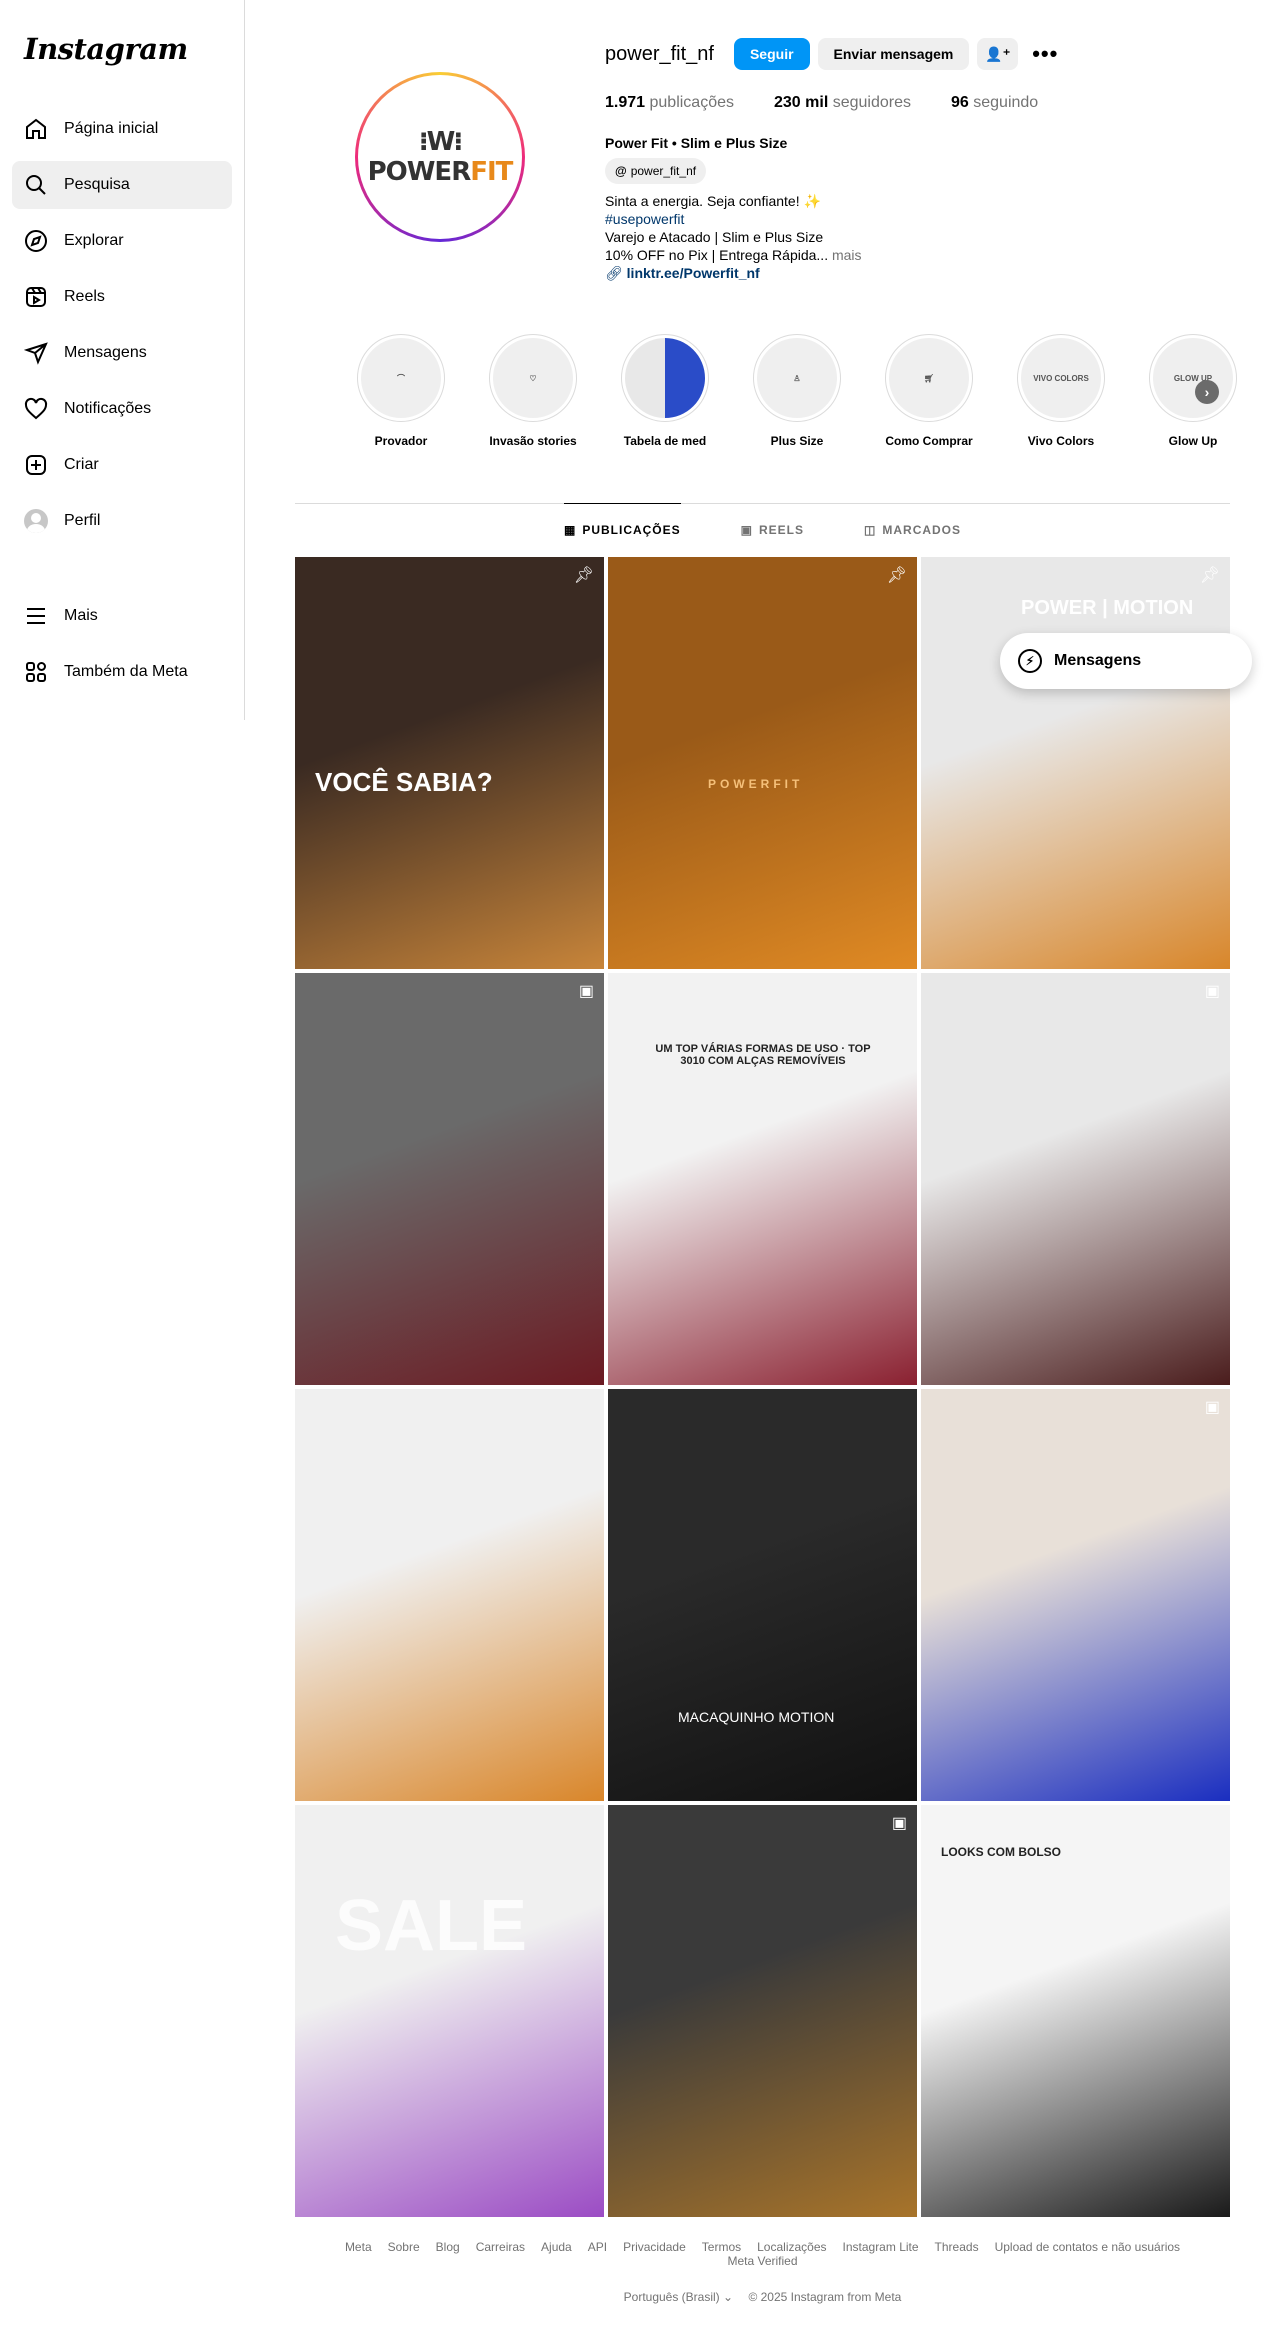 This screenshot has height=2347, width=1265. Describe the element at coordinates (597, 2247) in the screenshot. I see `footer-link: API` at that location.